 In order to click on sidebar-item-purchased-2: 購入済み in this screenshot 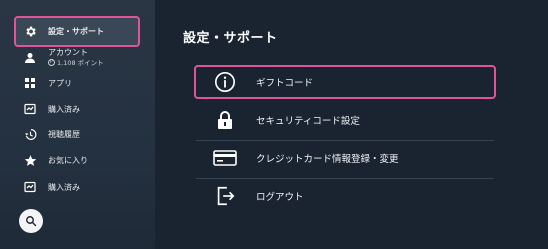, I will do `click(77, 187)`.